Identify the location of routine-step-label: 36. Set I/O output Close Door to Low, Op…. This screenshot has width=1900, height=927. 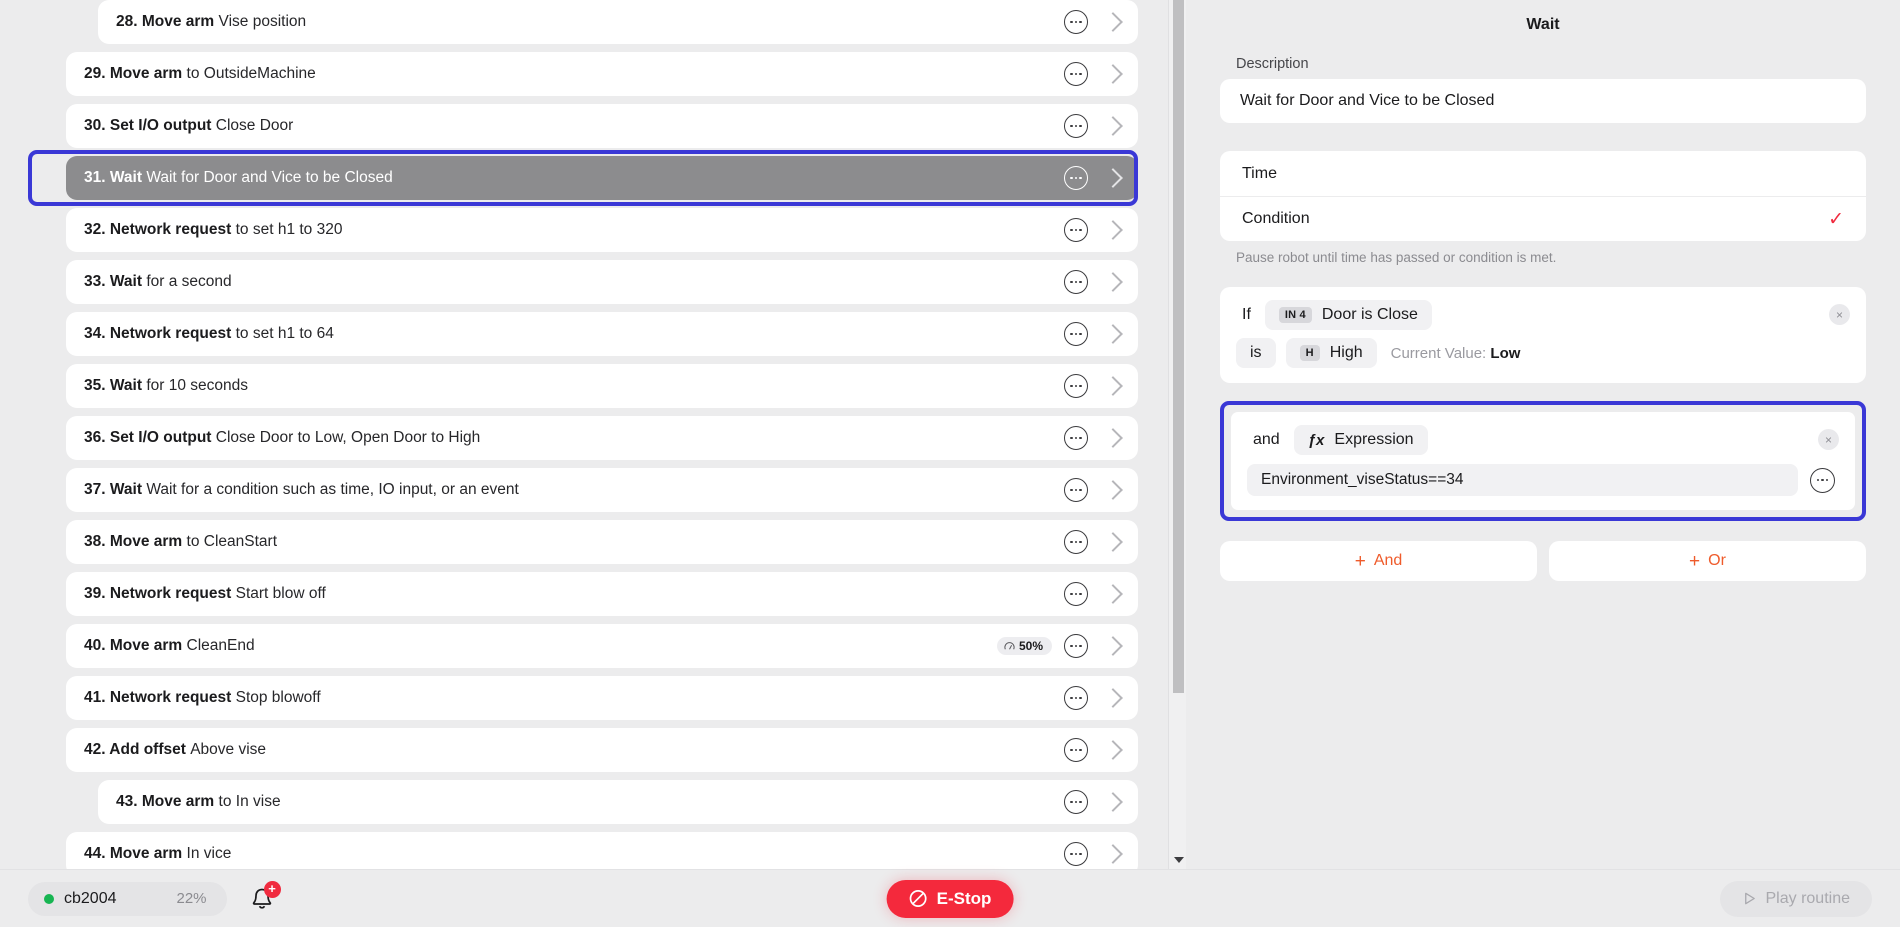
(282, 437).